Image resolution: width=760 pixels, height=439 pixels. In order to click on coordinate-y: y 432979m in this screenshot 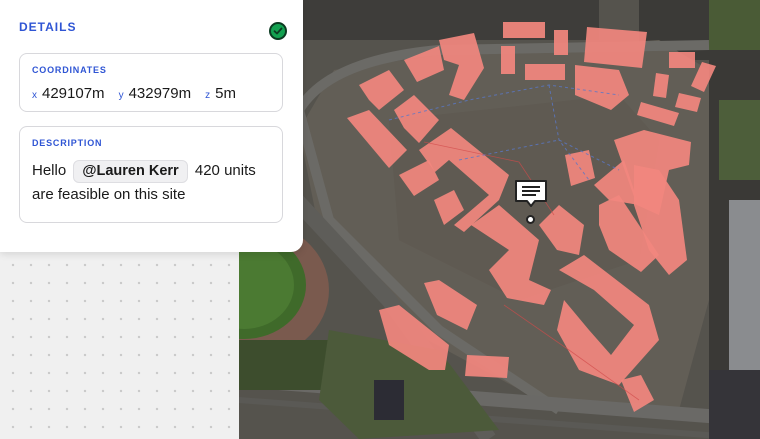, I will do `click(155, 93)`.